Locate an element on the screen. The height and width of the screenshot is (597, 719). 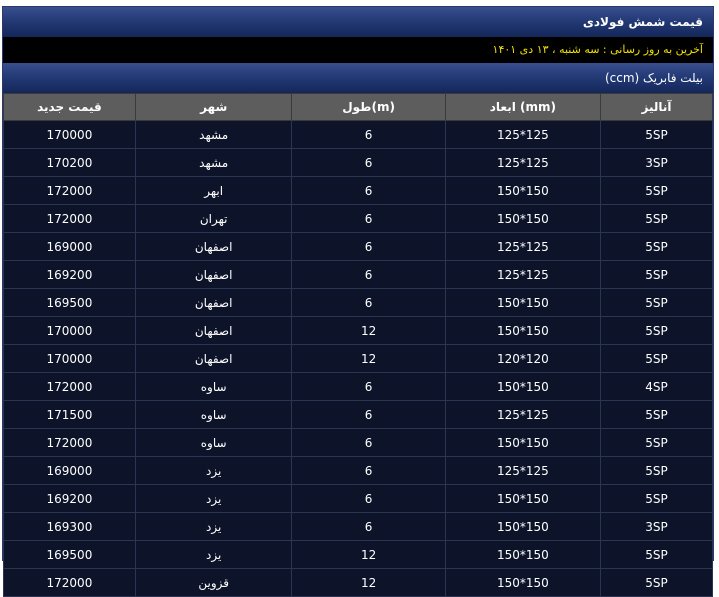
table-row: 170000 اصفهان 12 120*120 5SP is located at coordinates (358, 358).